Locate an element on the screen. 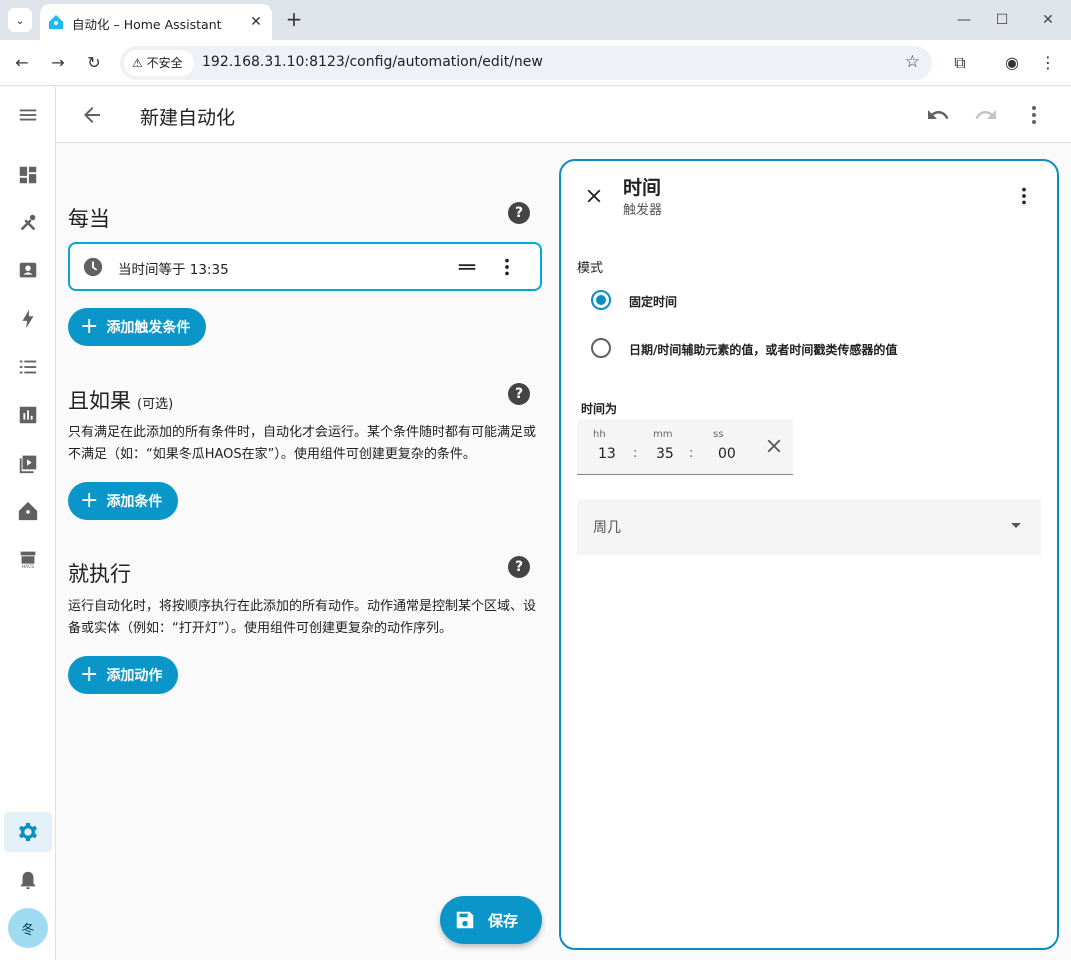  hours-unit: hh is located at coordinates (599, 434).